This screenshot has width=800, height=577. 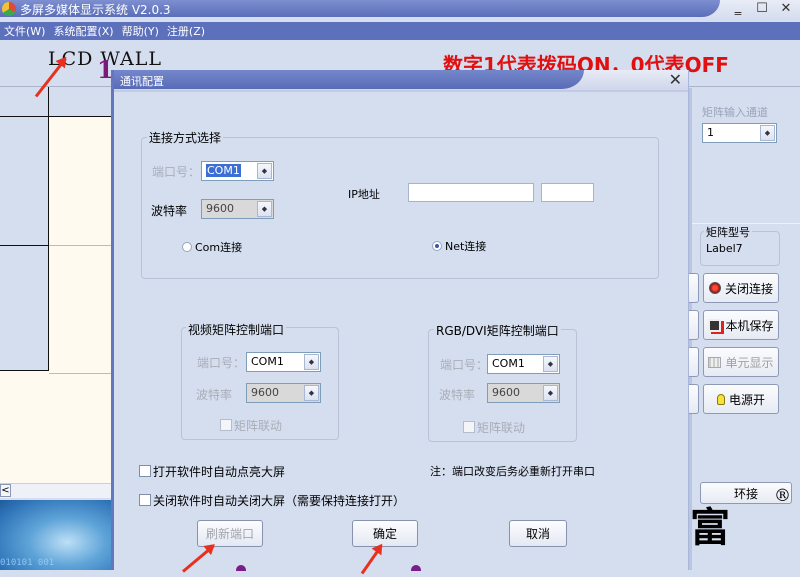 I want to click on radio-com-connection, so click(x=187, y=247).